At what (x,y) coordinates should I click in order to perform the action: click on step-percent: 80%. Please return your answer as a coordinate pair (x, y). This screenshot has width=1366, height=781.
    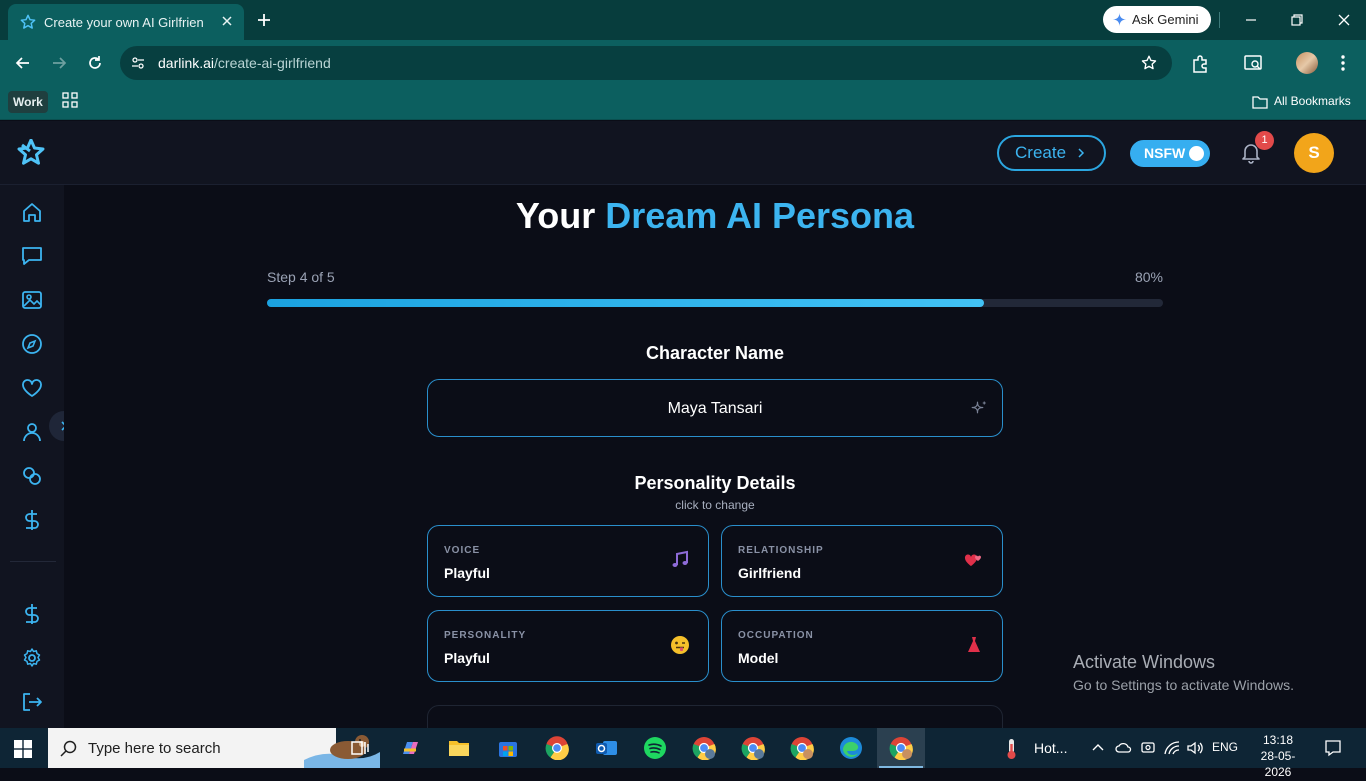
    Looking at the image, I should click on (1148, 277).